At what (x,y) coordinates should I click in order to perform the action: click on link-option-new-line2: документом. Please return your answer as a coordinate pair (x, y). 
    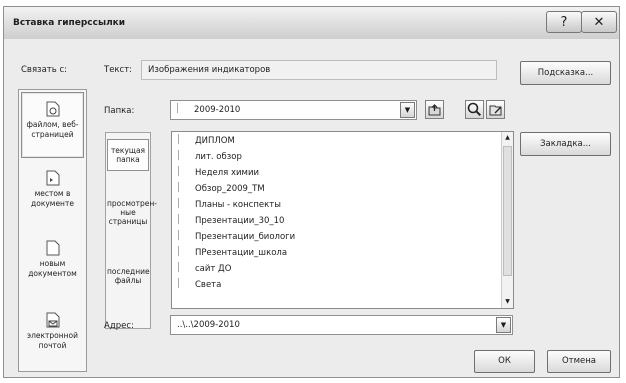
    Looking at the image, I should click on (52, 273).